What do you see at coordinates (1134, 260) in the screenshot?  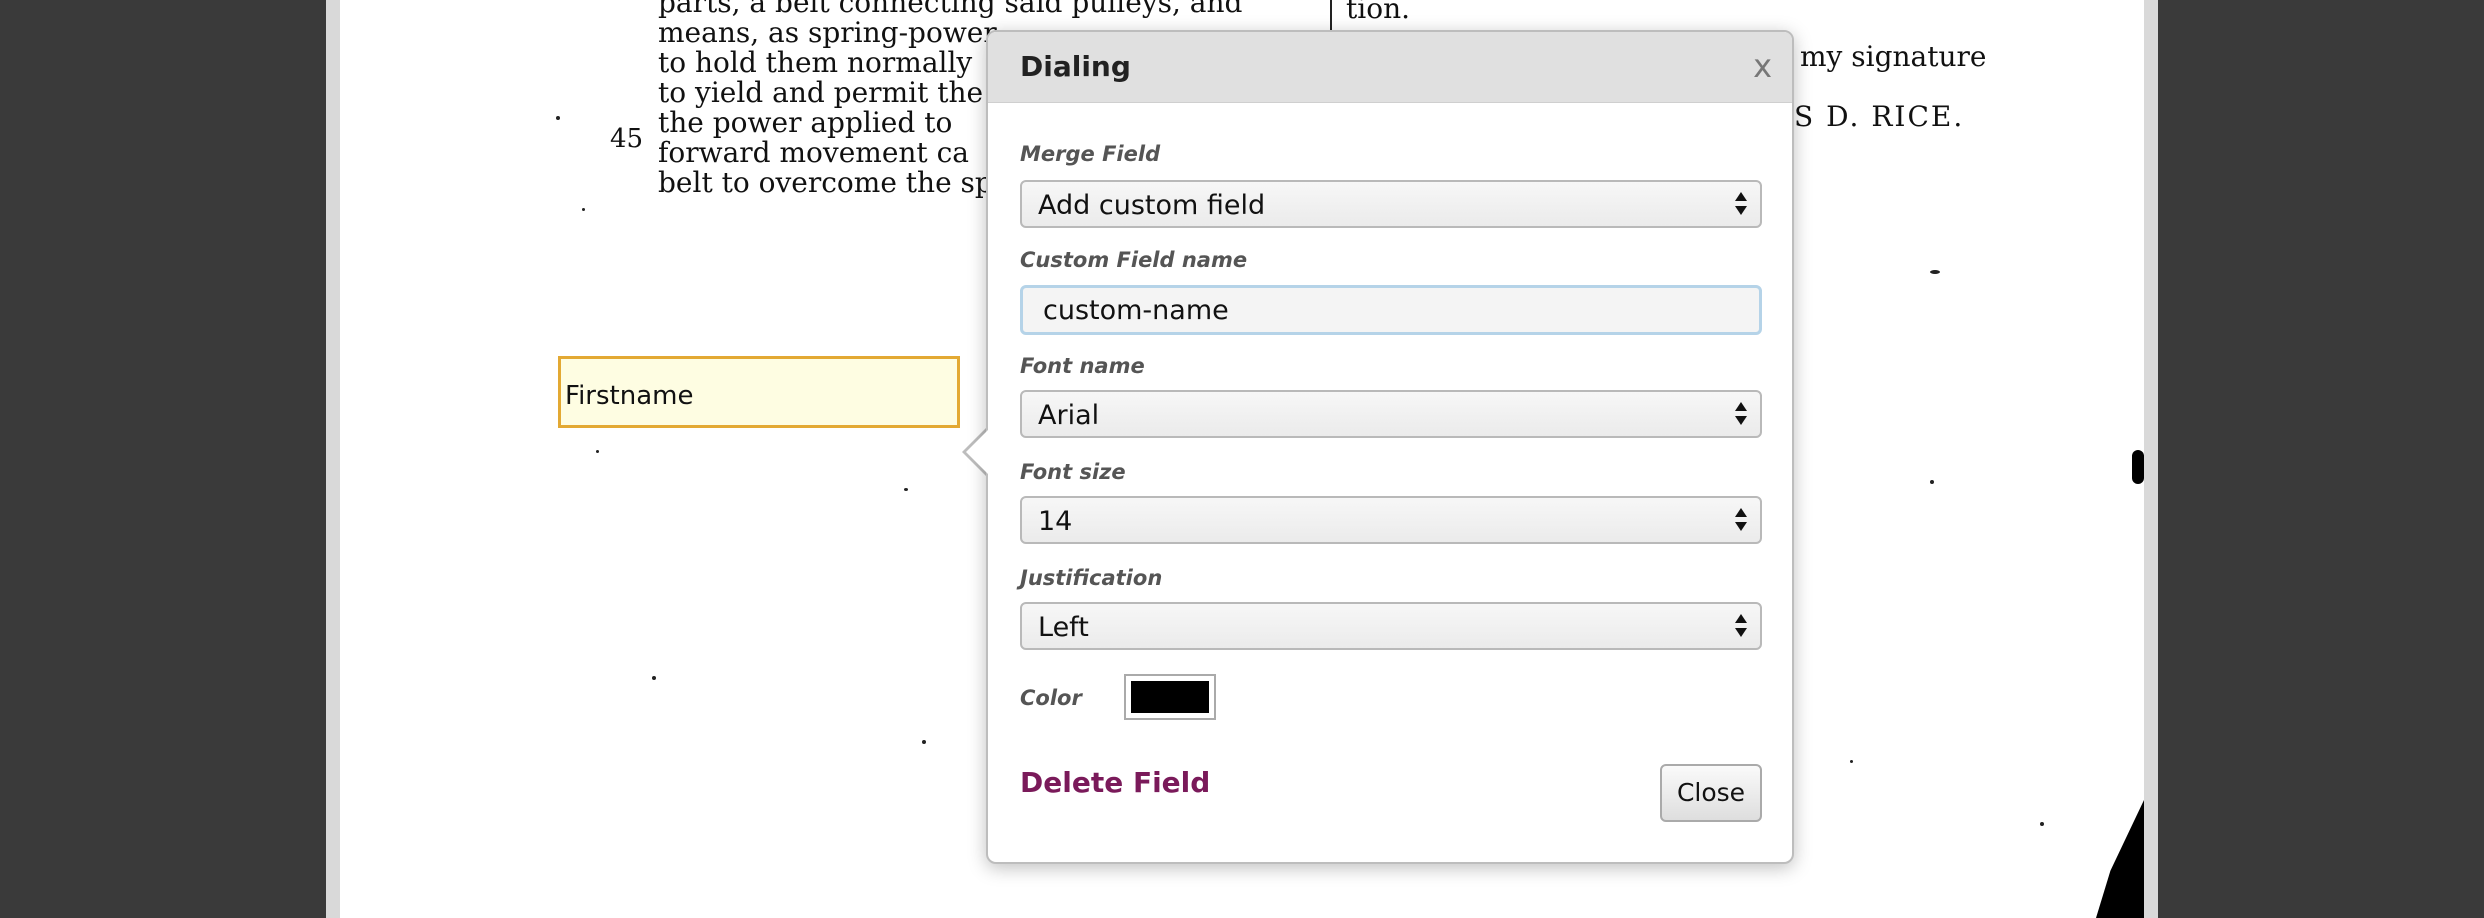 I see `custom-field-name-label: Custom Field name` at bounding box center [1134, 260].